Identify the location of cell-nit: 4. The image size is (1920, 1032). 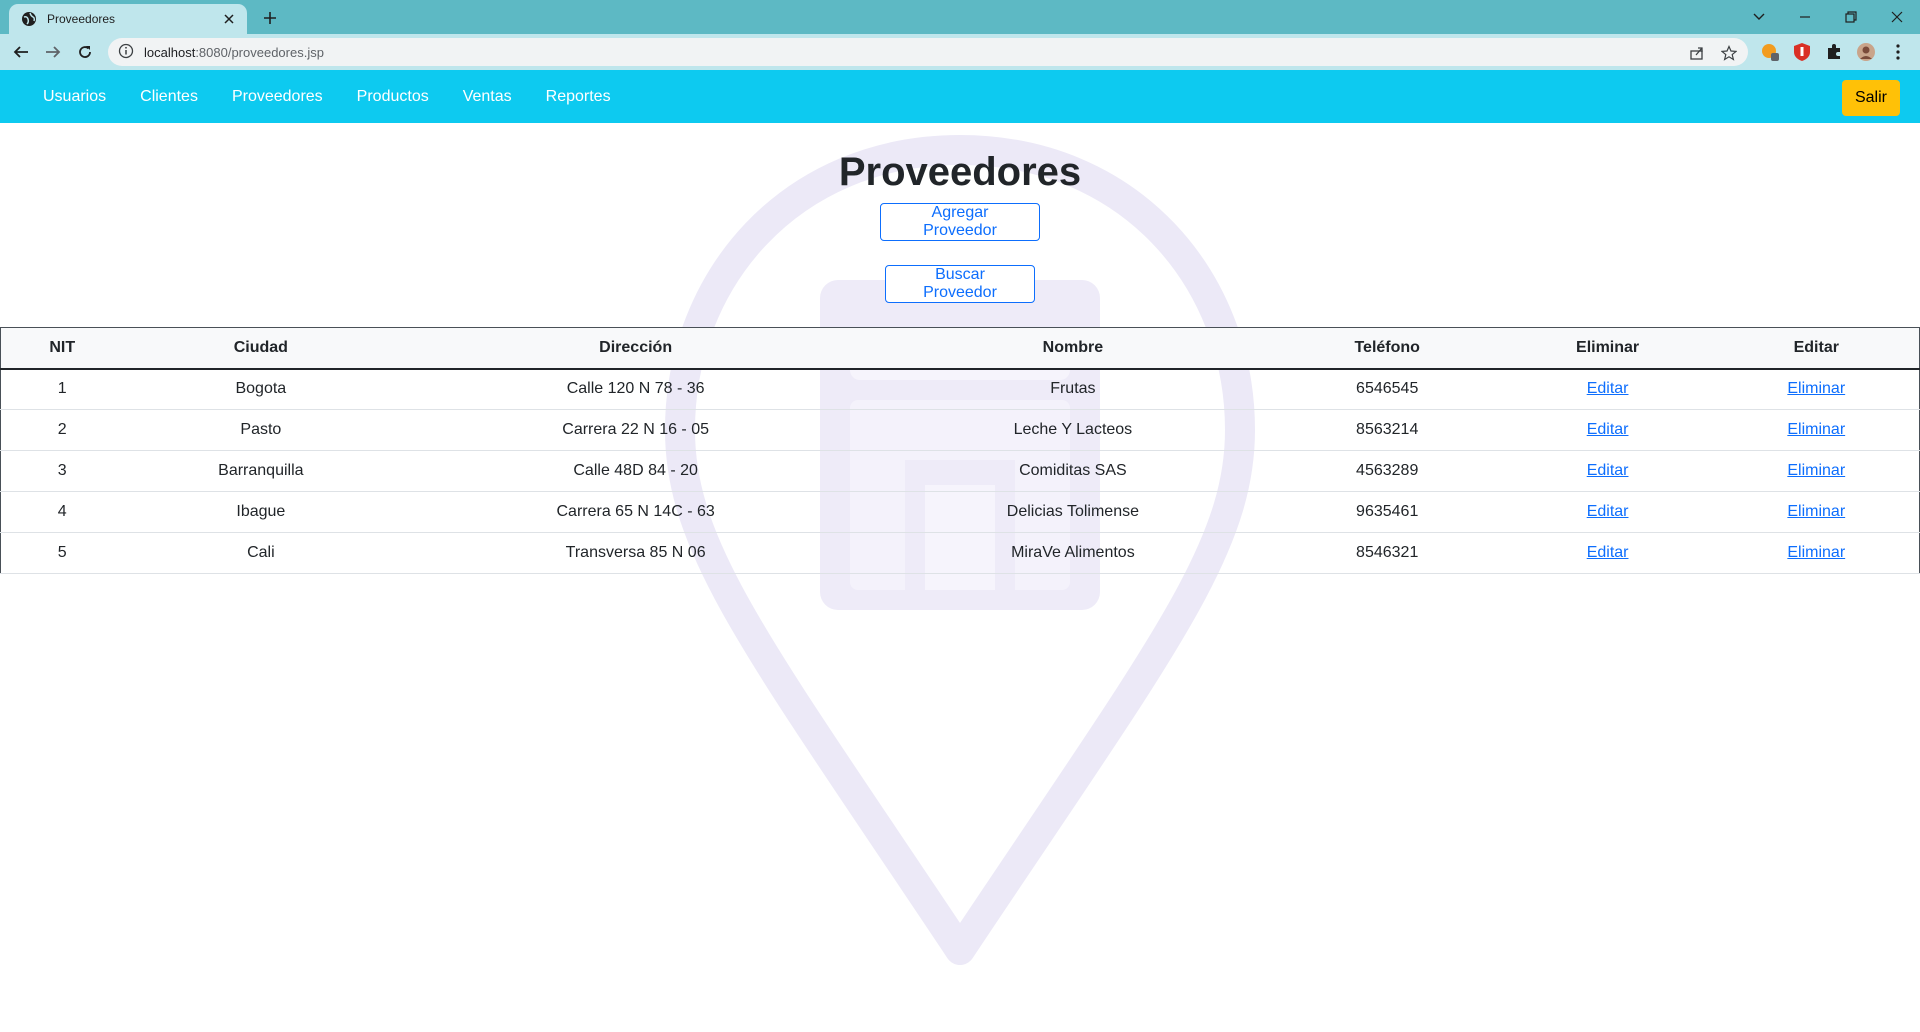
(62, 512).